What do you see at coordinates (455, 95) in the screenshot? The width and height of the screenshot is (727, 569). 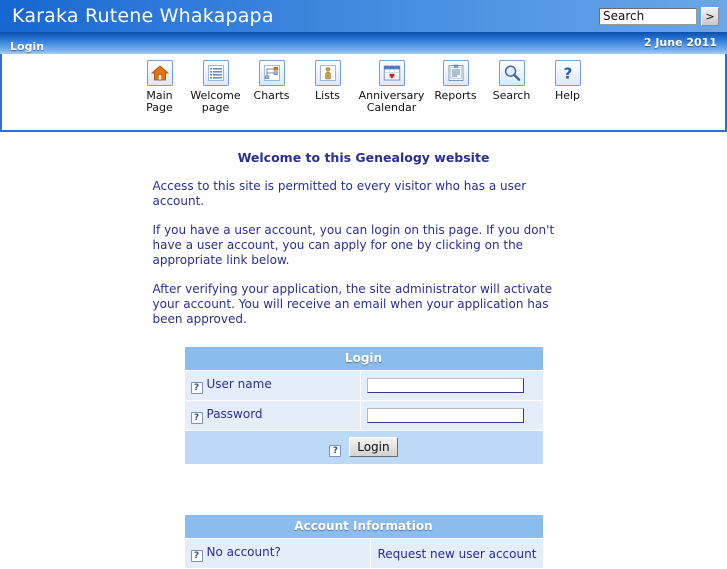 I see `toolbar-item-label: Reports` at bounding box center [455, 95].